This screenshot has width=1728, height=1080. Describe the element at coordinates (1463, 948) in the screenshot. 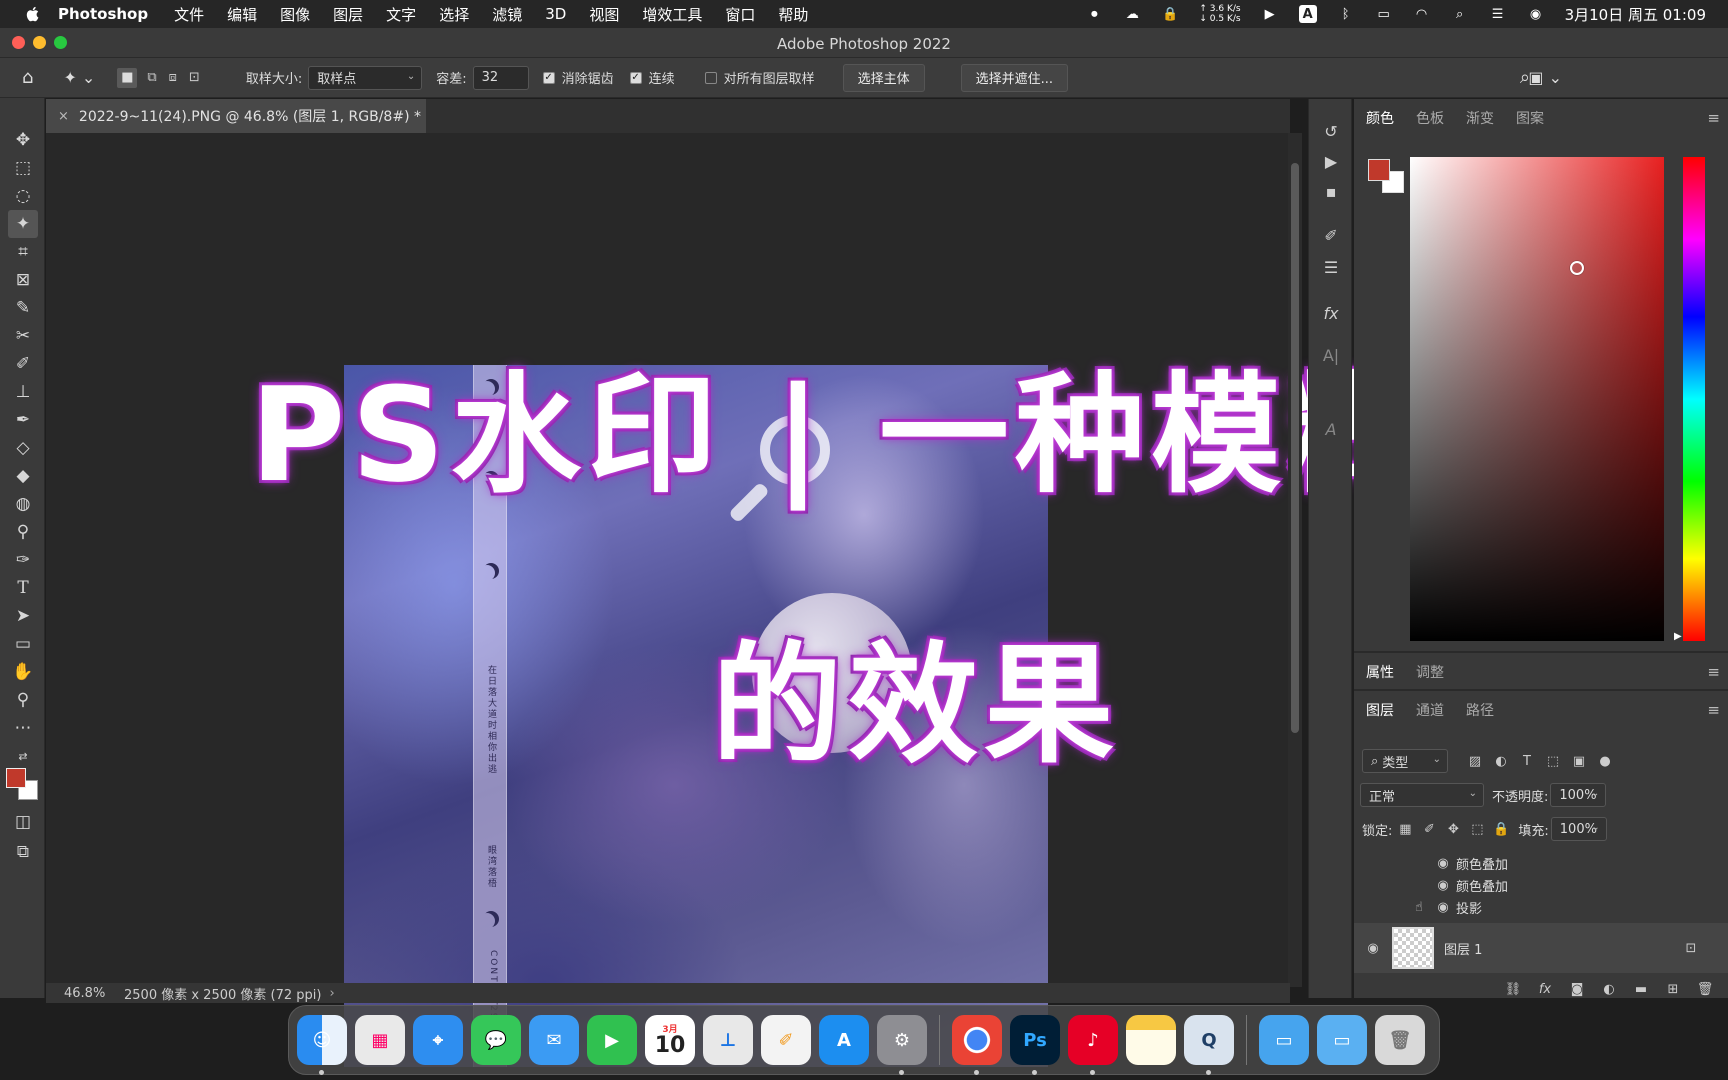

I see `layer-name: 图层 1` at that location.